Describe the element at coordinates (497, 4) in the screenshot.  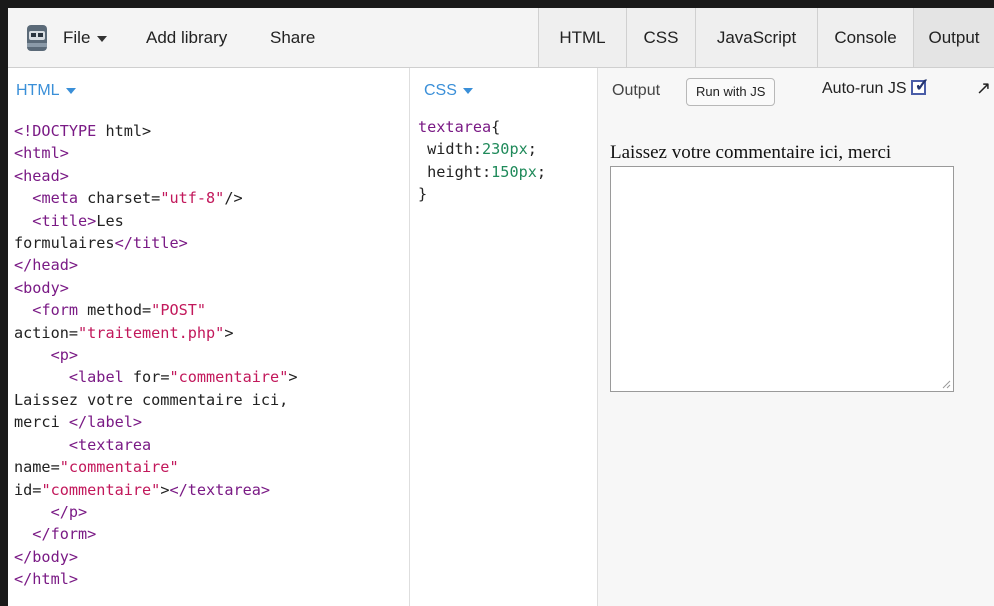
I see `window-frame-top` at that location.